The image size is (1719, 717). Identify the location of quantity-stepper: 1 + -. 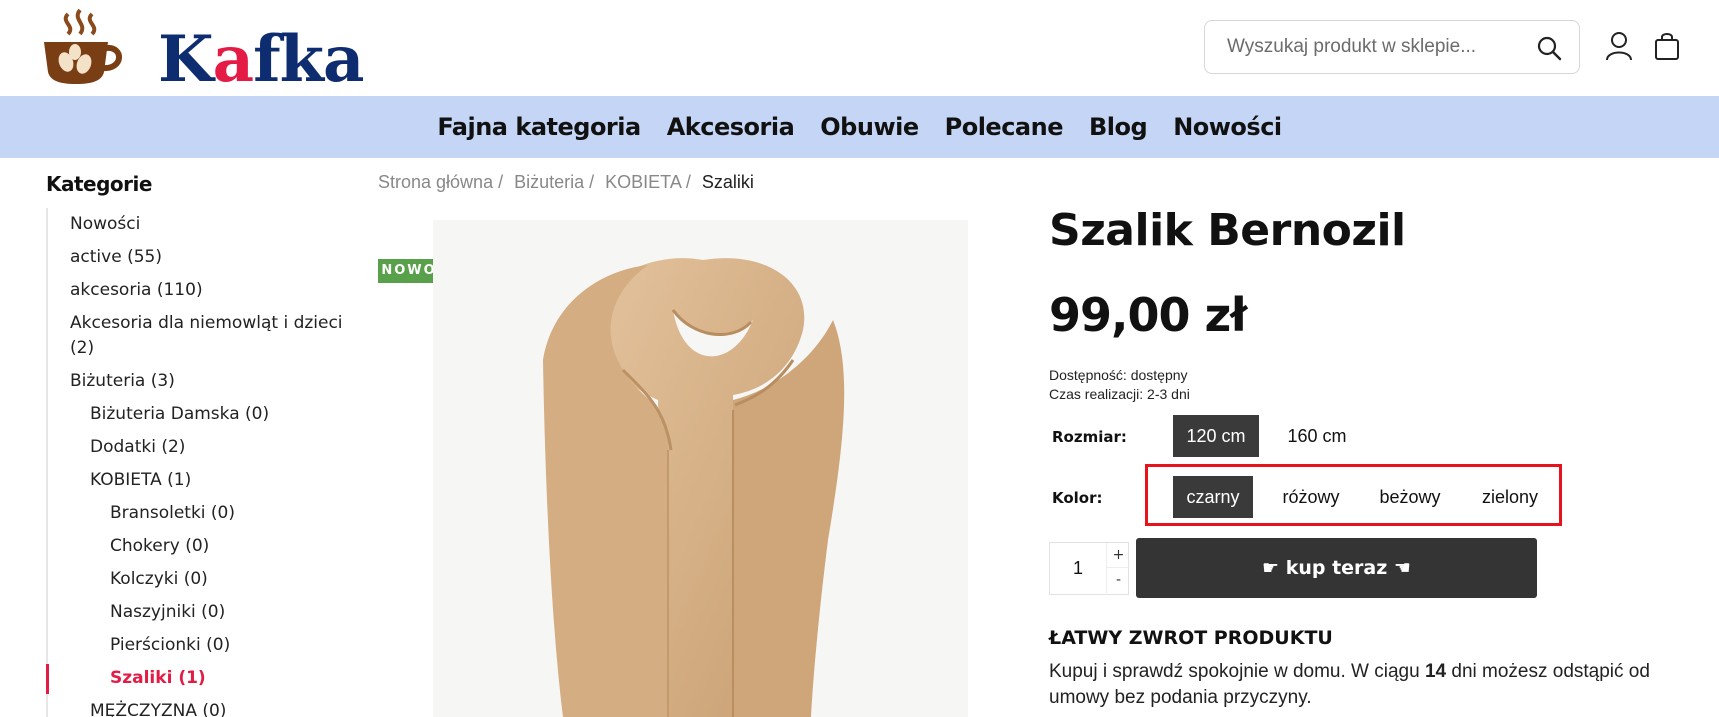
(1089, 568).